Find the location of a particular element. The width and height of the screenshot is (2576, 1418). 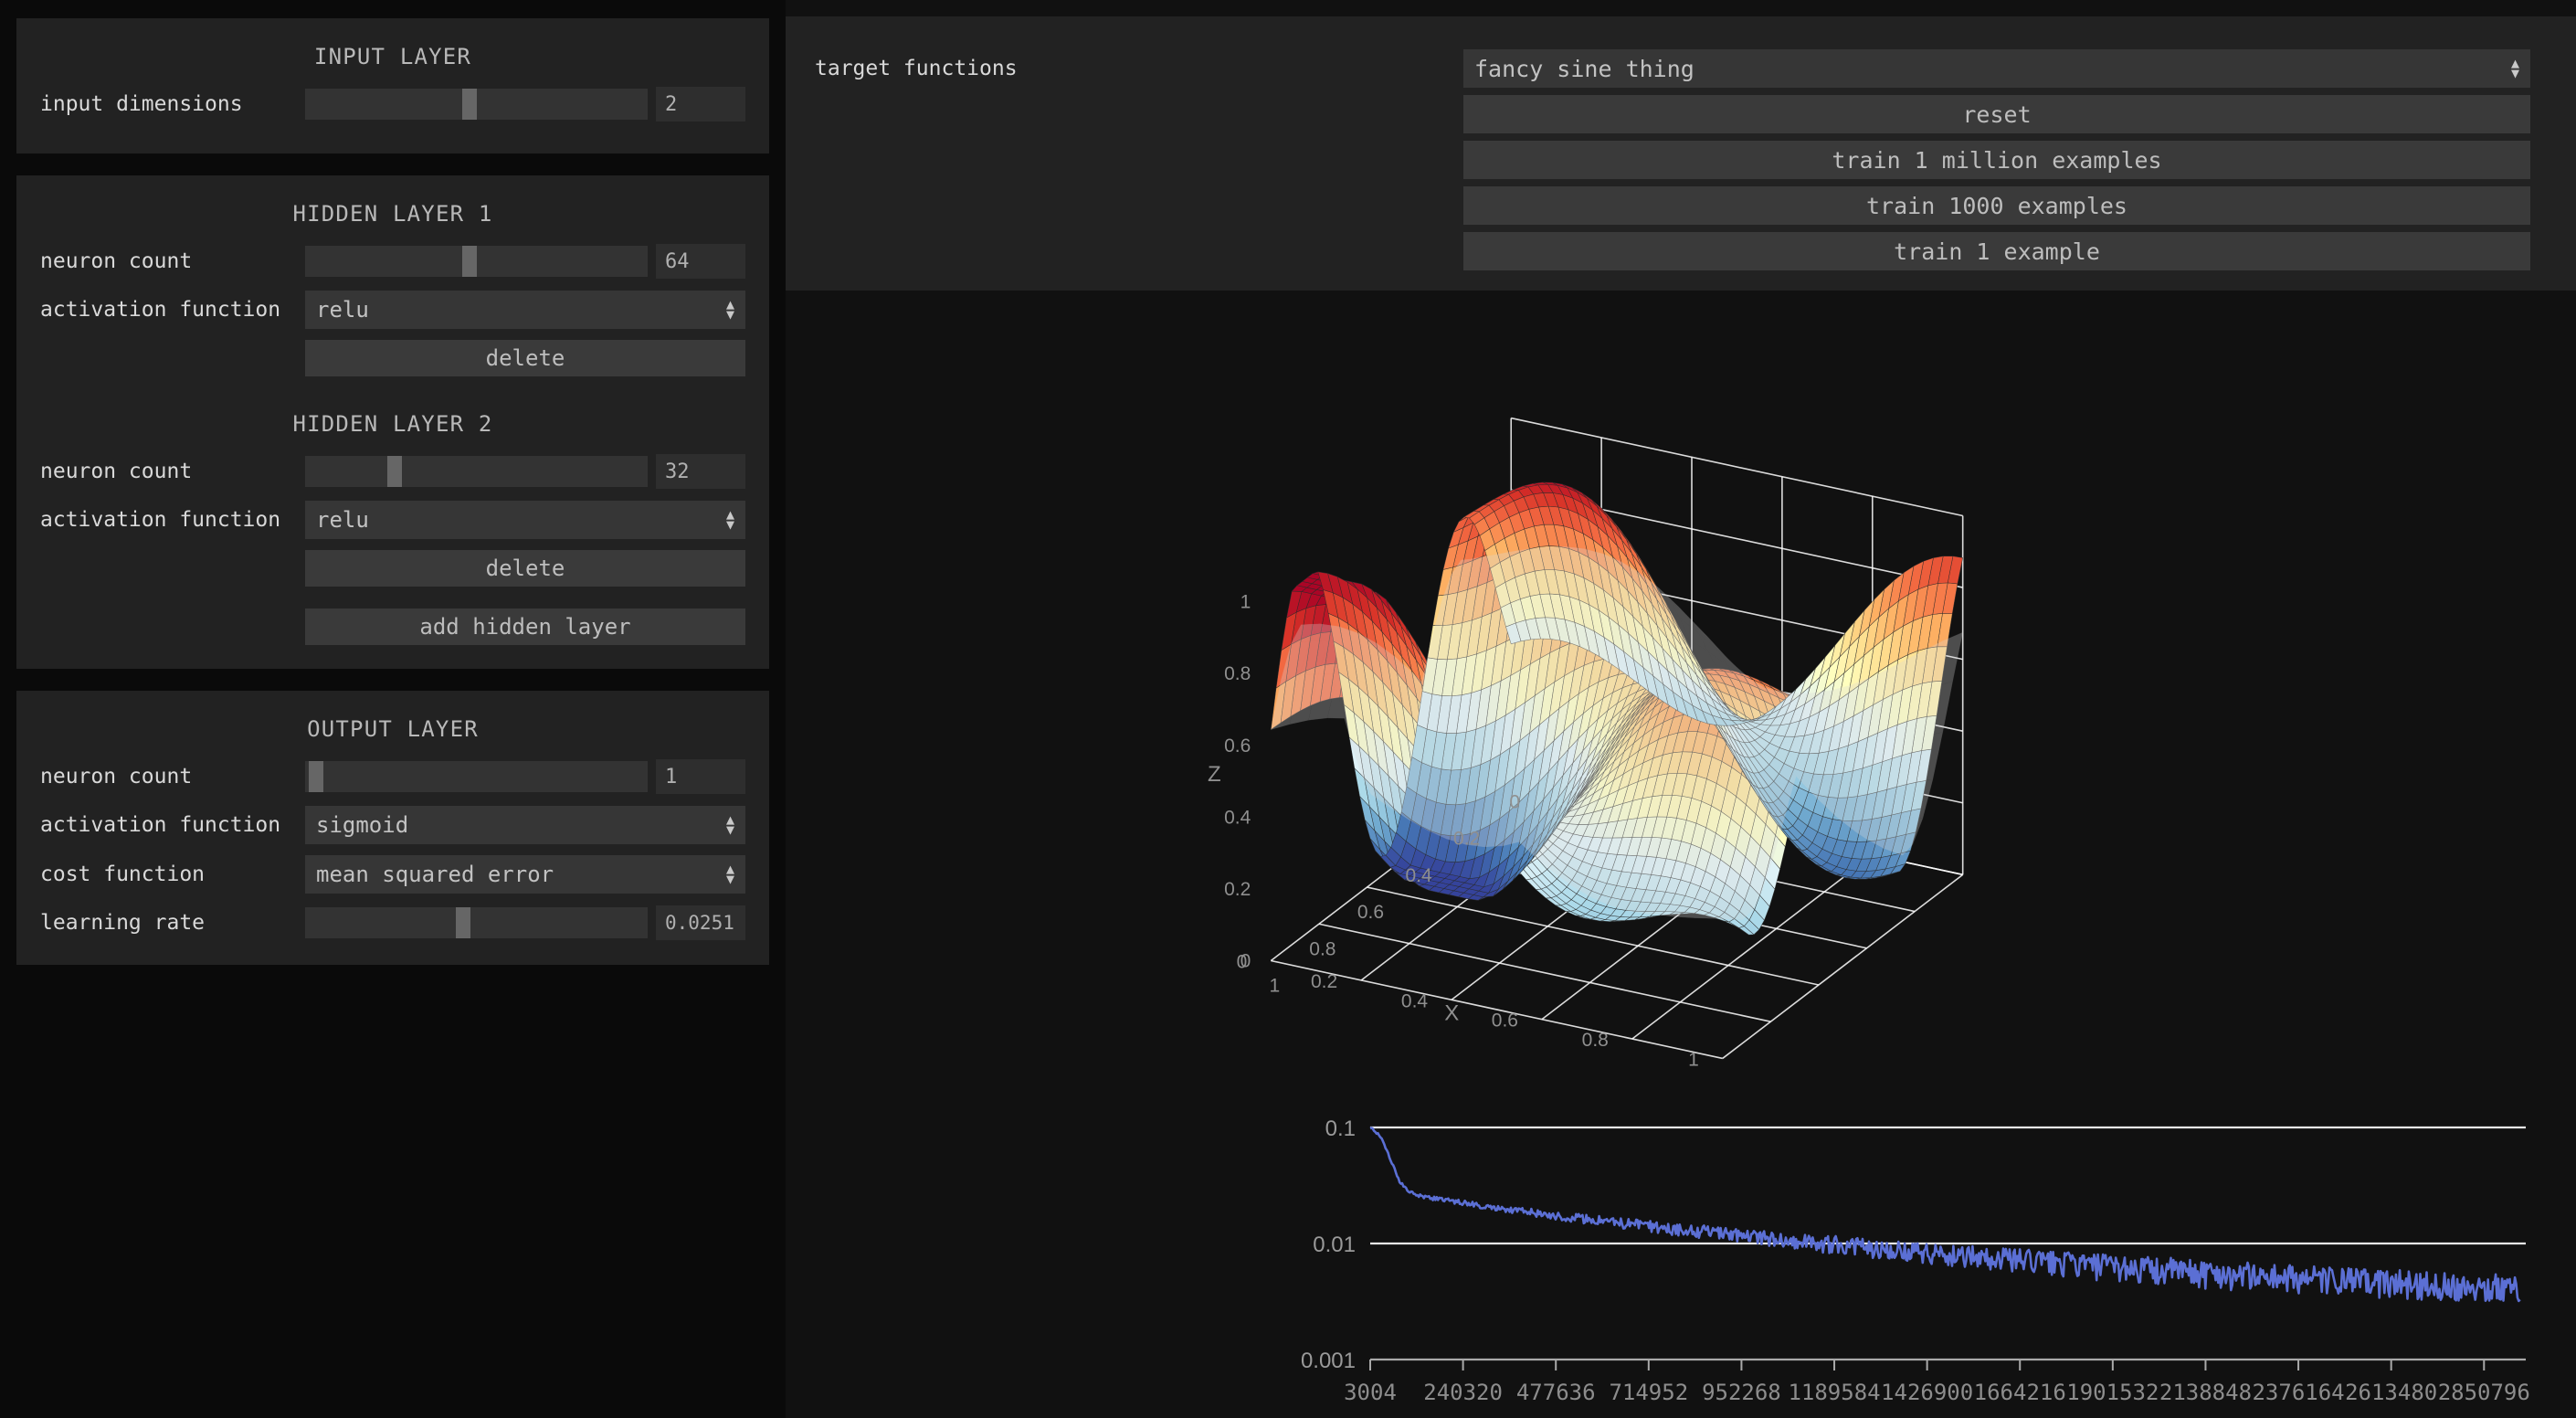

cost-x-tick: 1426900 is located at coordinates (1927, 1392).